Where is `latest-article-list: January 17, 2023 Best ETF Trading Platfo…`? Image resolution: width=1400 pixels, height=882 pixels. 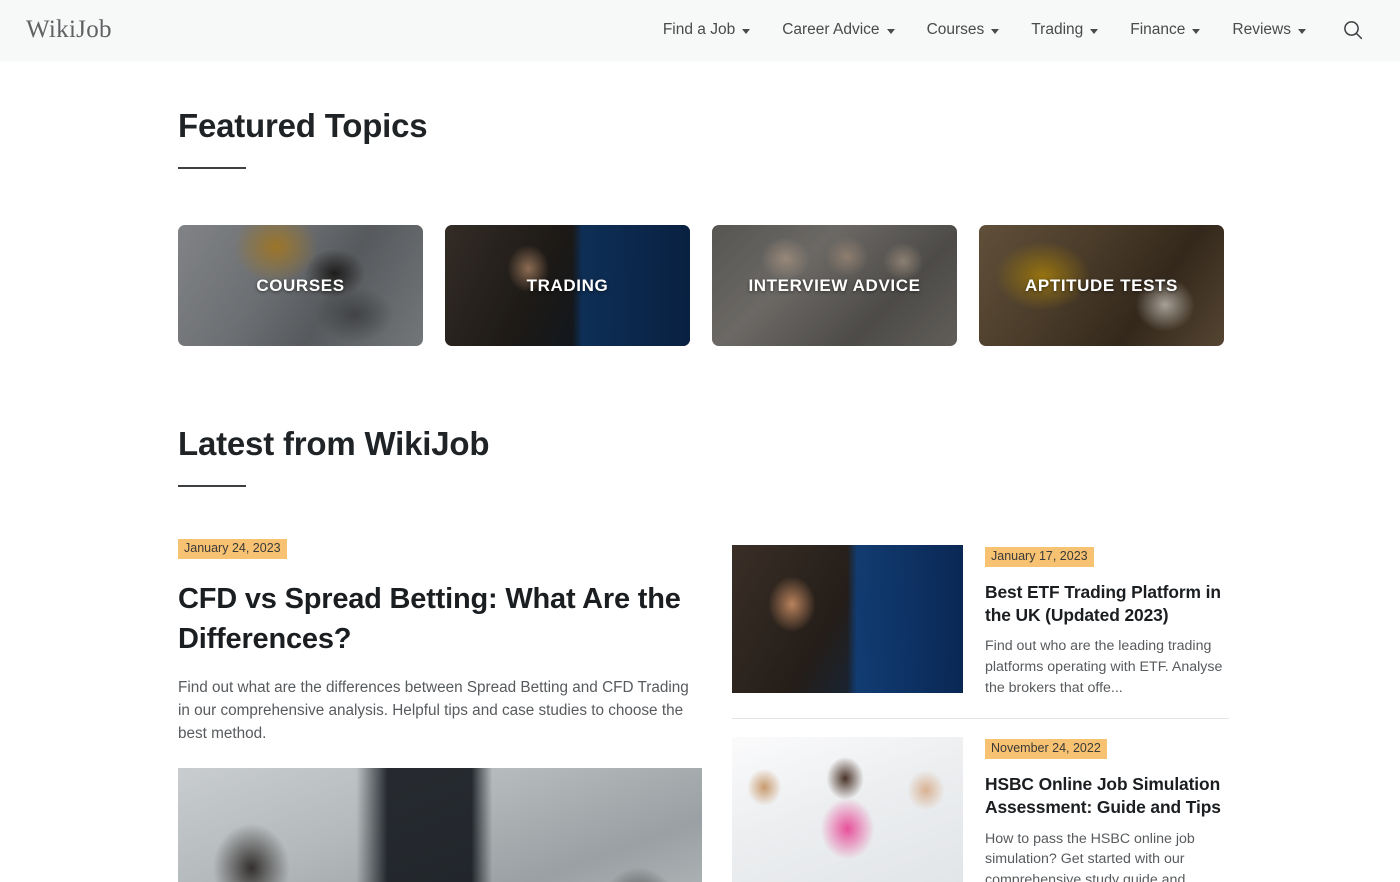 latest-article-list: January 17, 2023 Best ETF Trading Platfo… is located at coordinates (980, 710).